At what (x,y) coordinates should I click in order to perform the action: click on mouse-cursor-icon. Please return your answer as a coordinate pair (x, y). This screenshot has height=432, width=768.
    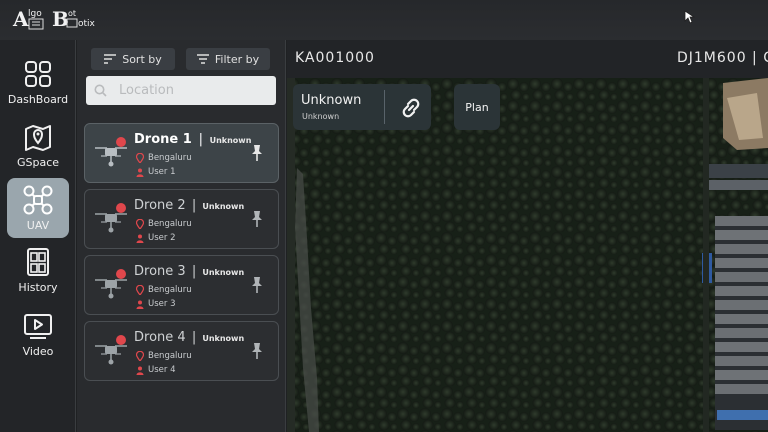
    Looking at the image, I should click on (690, 17).